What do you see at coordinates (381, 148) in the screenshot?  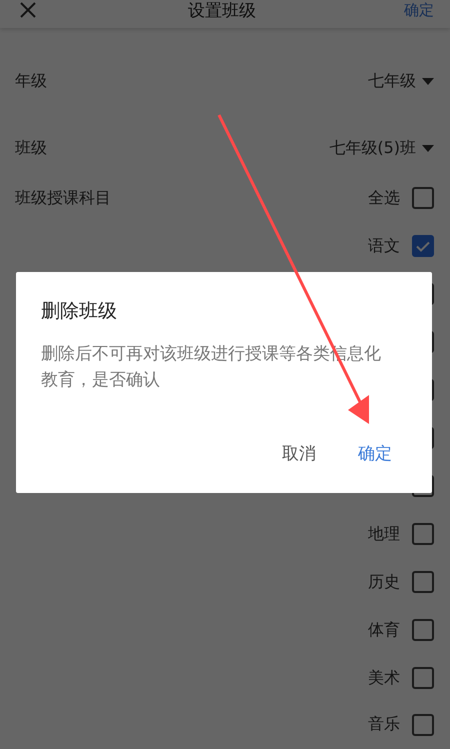 I see `dropdown: 七年级(5)班` at bounding box center [381, 148].